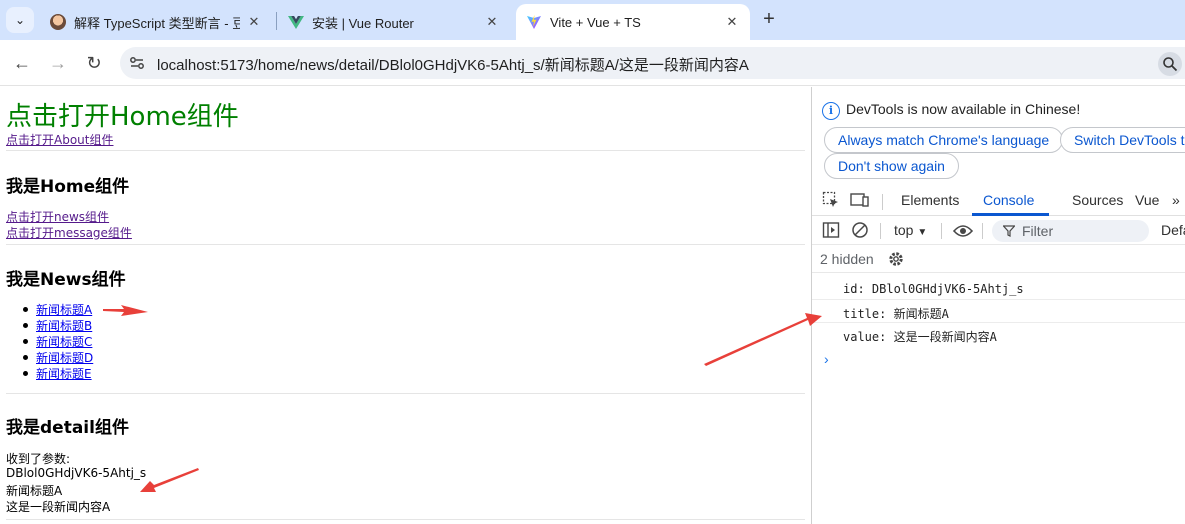 The image size is (1185, 524). I want to click on filter-placeholder: Filter, so click(1038, 231).